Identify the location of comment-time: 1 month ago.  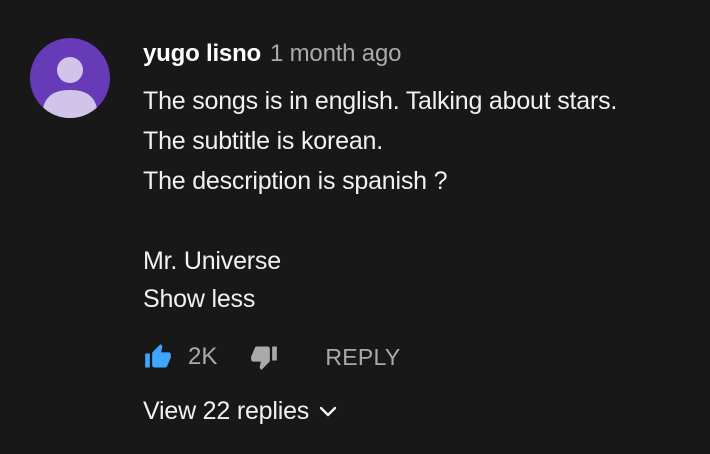
(335, 54).